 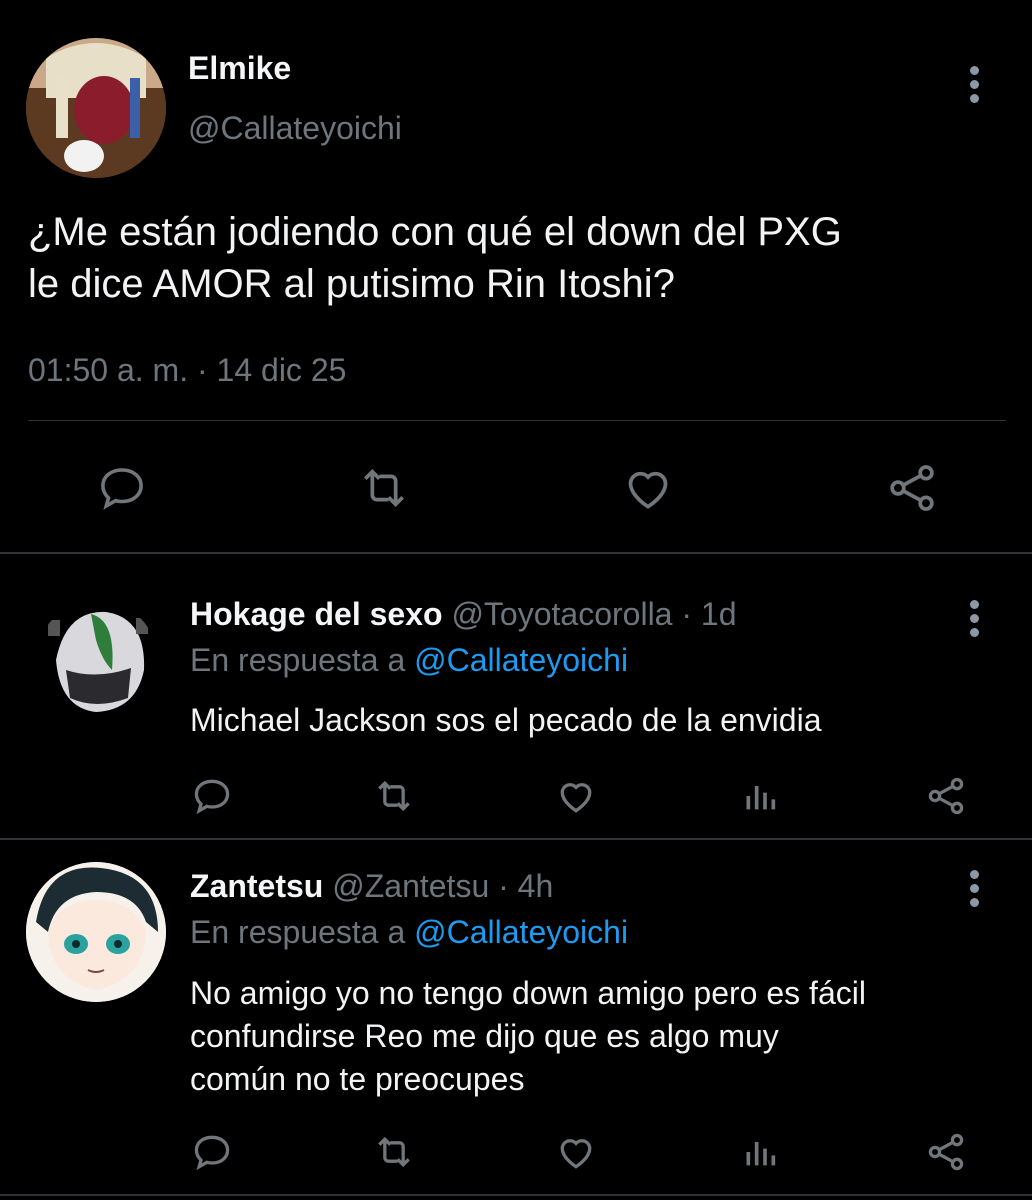 I want to click on reply-header: Hokage del sexo @Toyotacorolla · 1d, so click(x=463, y=614).